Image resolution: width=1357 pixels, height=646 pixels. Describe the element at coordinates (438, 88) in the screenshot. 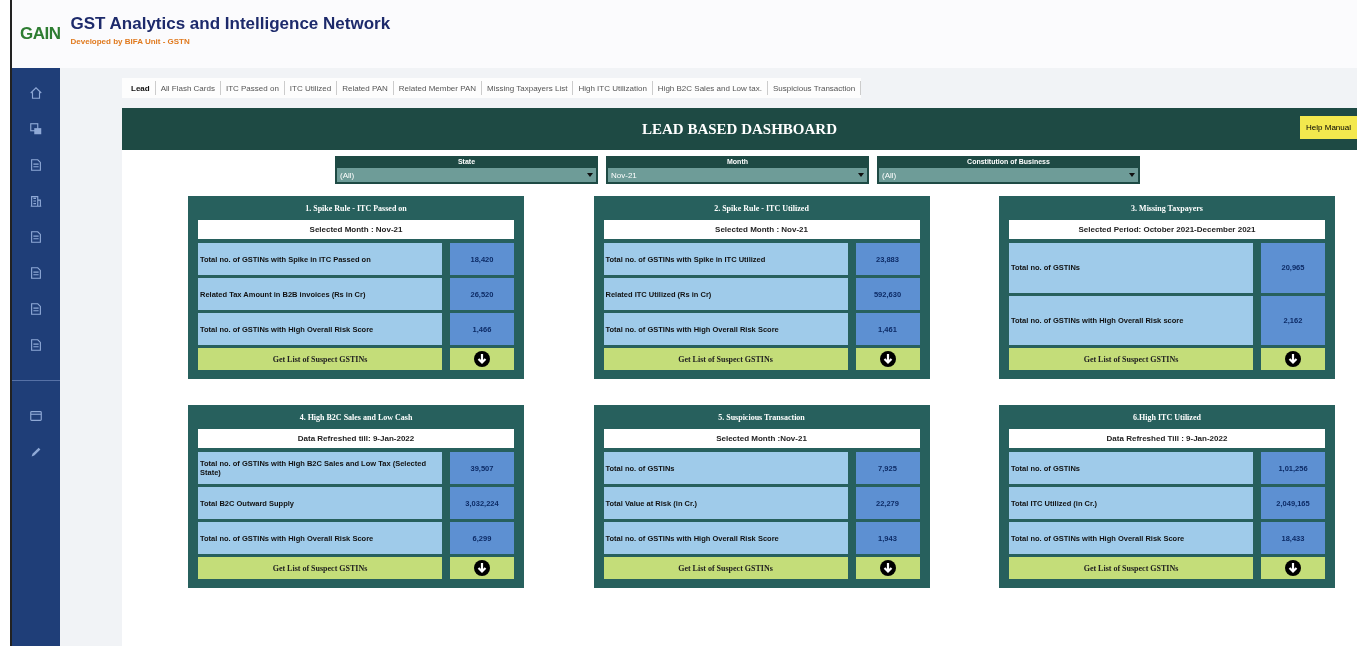

I see `tab: Related Member PAN` at that location.